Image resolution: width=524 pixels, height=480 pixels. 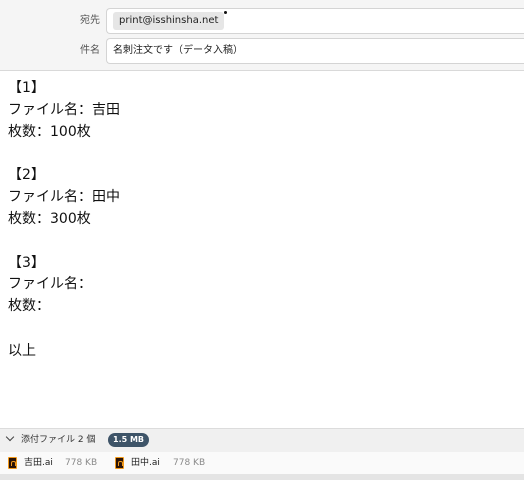 What do you see at coordinates (315, 51) in the screenshot?
I see `subject-field: 名刺注文です（データ入稿）` at bounding box center [315, 51].